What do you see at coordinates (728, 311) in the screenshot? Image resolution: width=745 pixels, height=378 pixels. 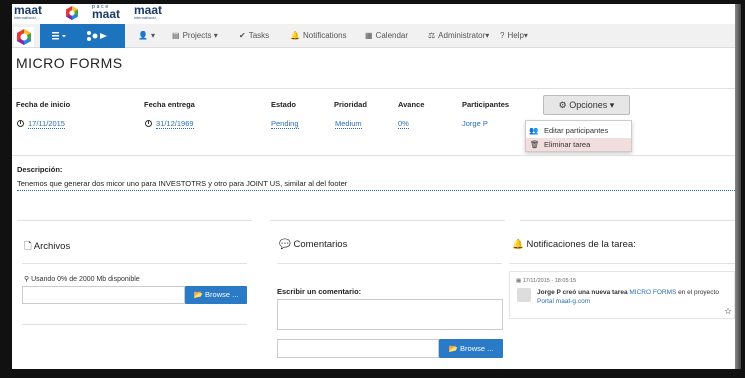 I see `star-icon: ☆` at bounding box center [728, 311].